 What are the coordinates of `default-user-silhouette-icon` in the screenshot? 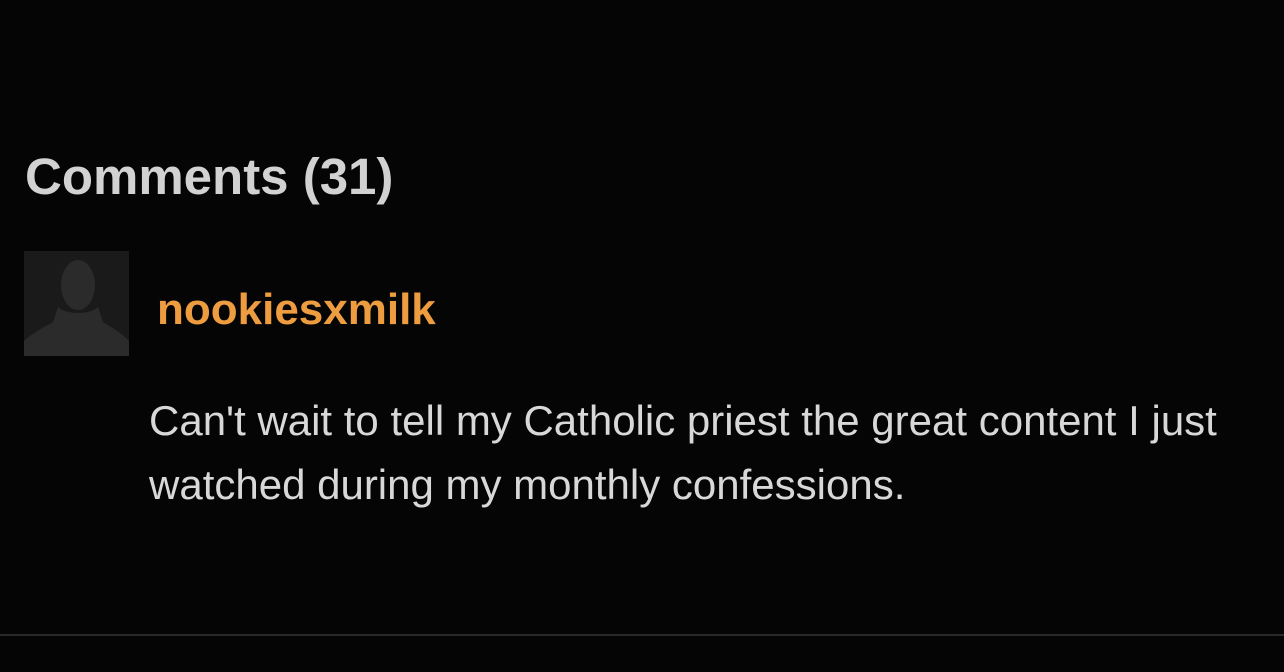 It's located at (76, 303).